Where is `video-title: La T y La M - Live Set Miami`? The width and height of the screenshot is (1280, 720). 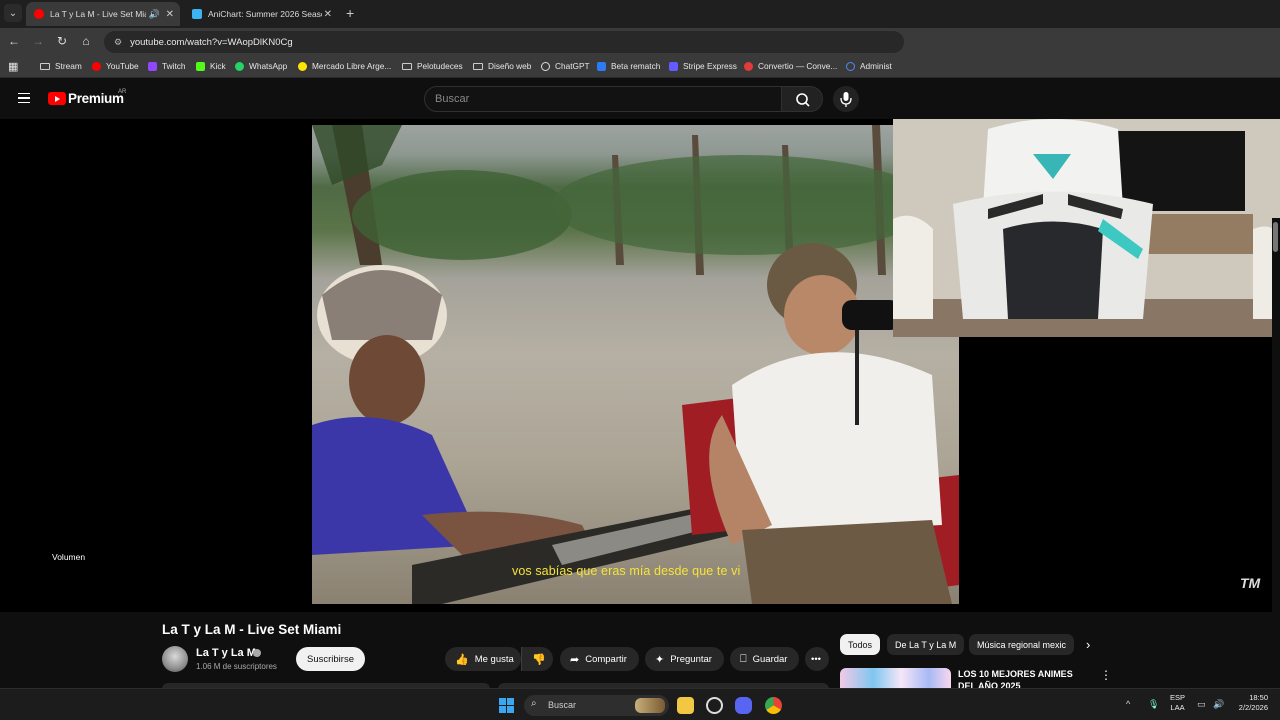 video-title: La T y La M - Live Set Miami is located at coordinates (252, 629).